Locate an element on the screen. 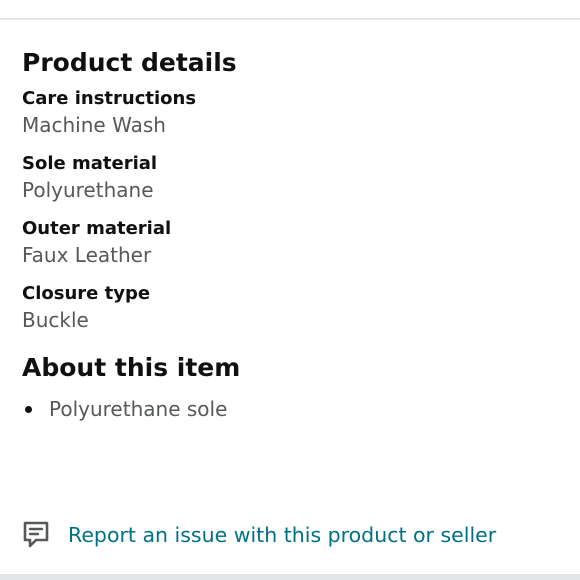  top-divider is located at coordinates (290, 19).